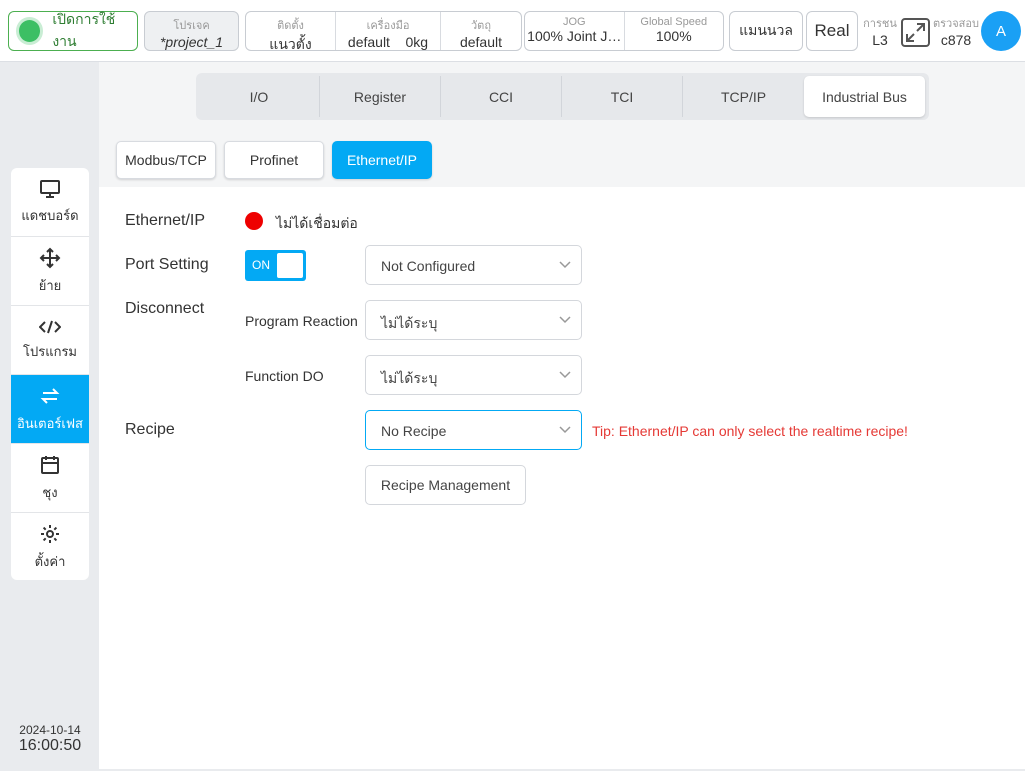 The width and height of the screenshot is (1025, 771). I want to click on move-icon, so click(50, 257).